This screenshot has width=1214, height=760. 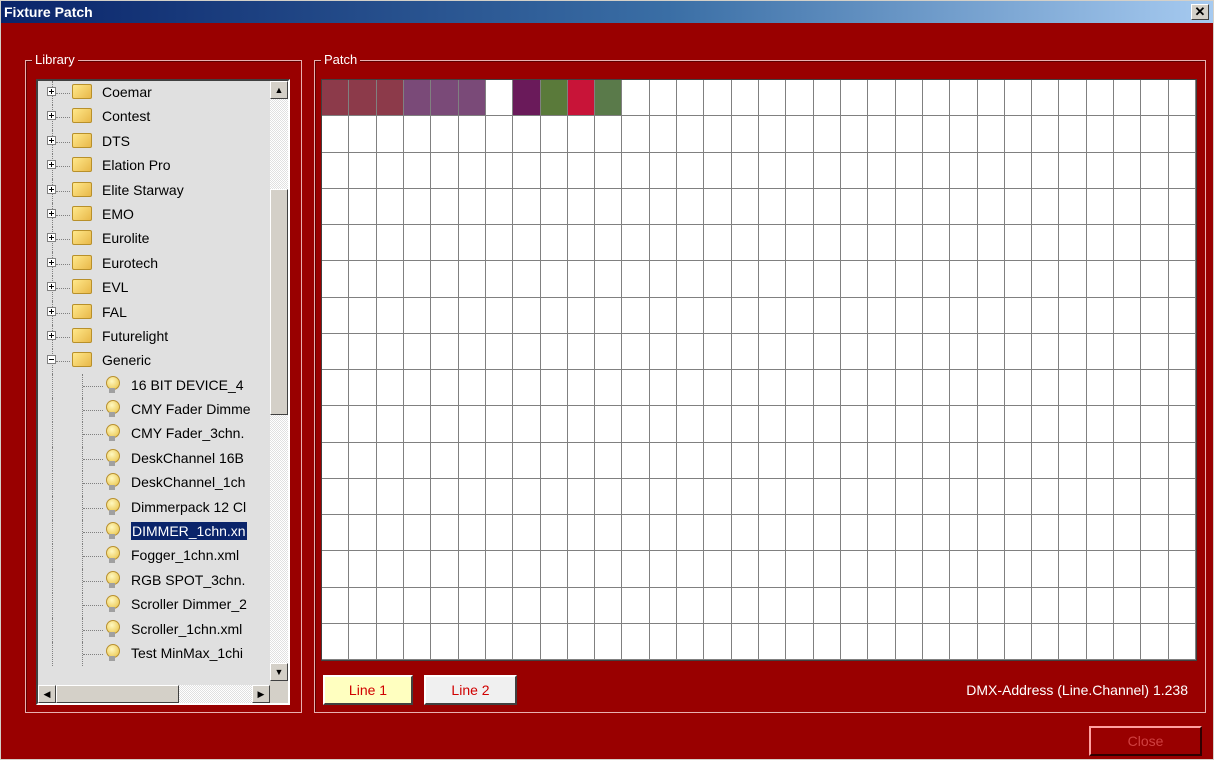 What do you see at coordinates (279, 672) in the screenshot?
I see `scroll-down-icon: ▼` at bounding box center [279, 672].